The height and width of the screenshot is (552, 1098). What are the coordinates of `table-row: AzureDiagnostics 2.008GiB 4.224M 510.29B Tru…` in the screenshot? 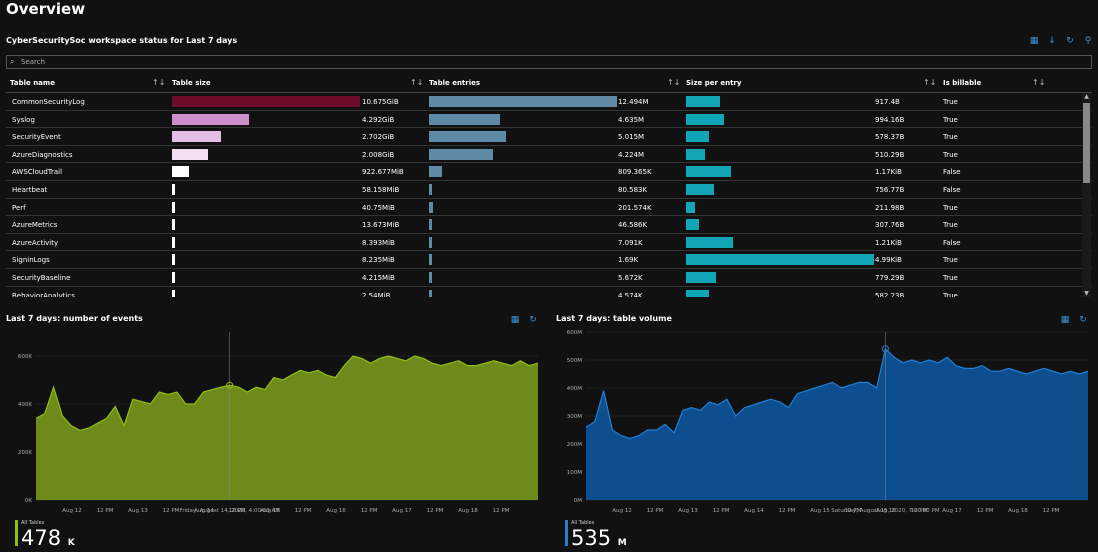 It's located at (549, 155).